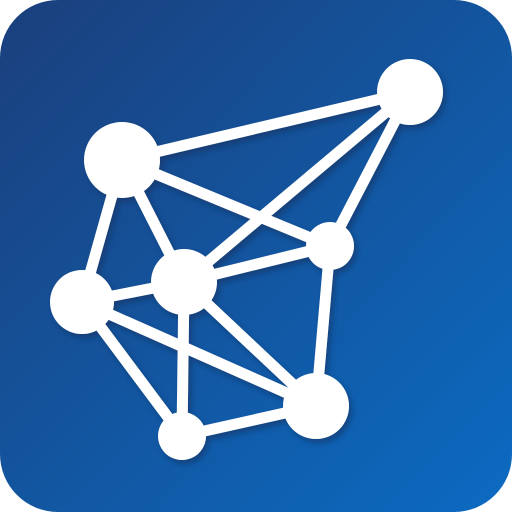 Image resolution: width=512 pixels, height=512 pixels. I want to click on node-right, so click(330, 246).